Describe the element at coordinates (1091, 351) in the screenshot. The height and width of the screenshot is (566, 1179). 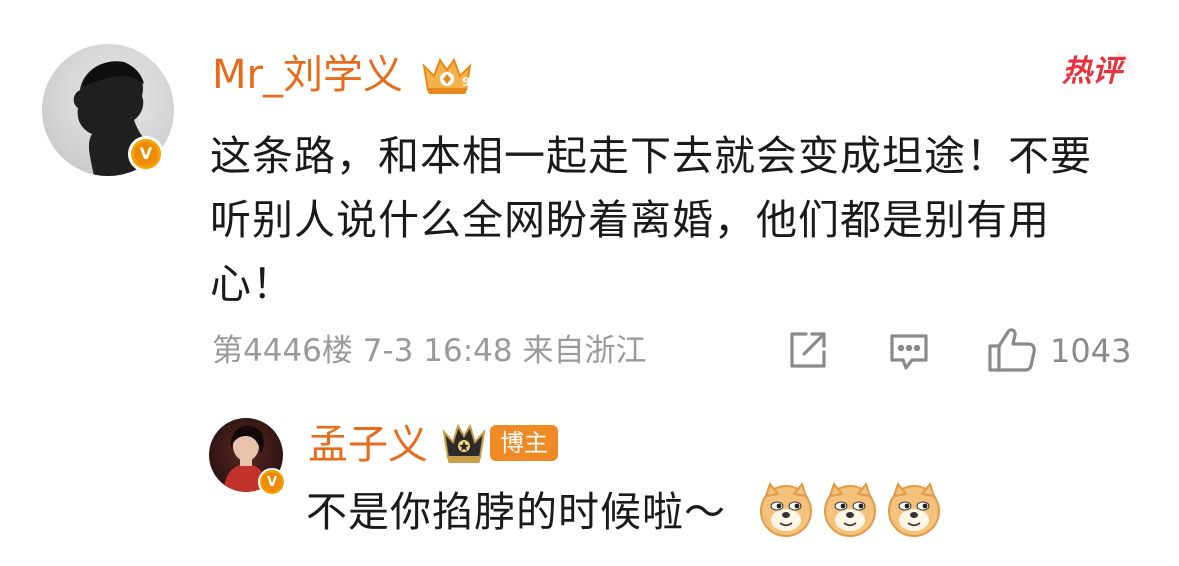
I see `like-count: 1043` at that location.